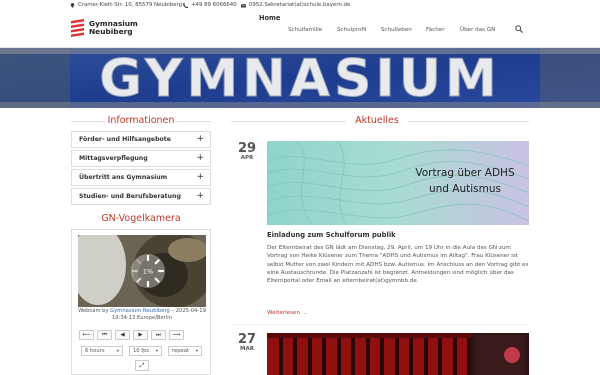  I want to click on play-button: ▶, so click(140, 335).